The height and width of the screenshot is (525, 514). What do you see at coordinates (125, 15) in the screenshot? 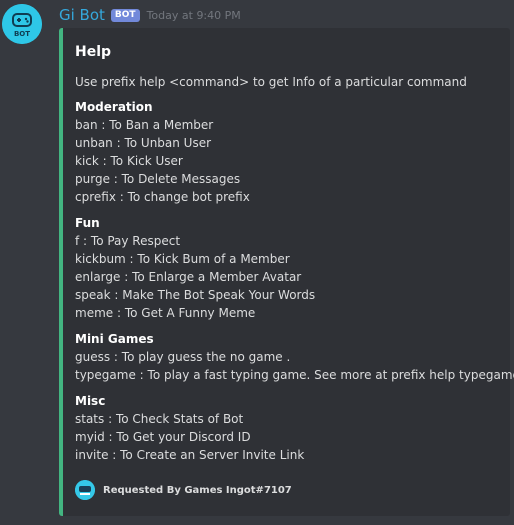
I see `bot-tag-badge: BOT` at bounding box center [125, 15].